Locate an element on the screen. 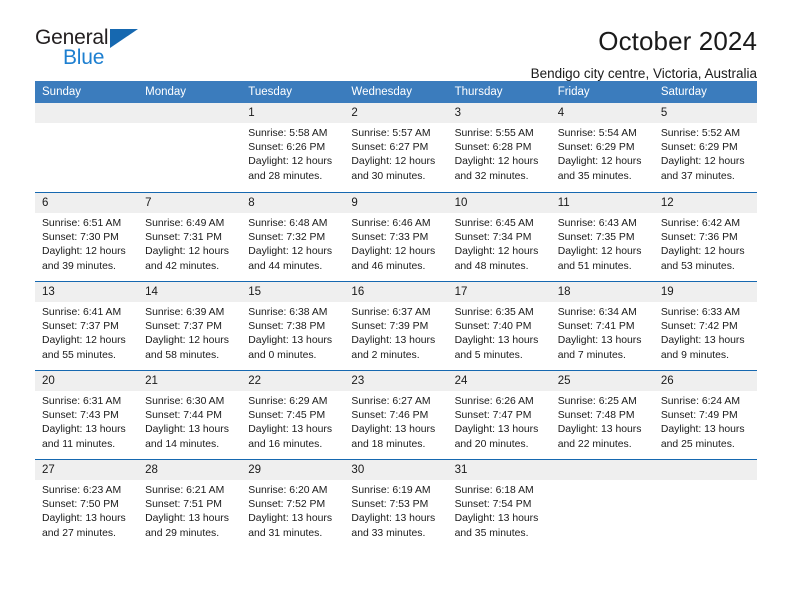 This screenshot has height=612, width=792. sunrise-text: Sunrise: 6:34 AM is located at coordinates (597, 312).